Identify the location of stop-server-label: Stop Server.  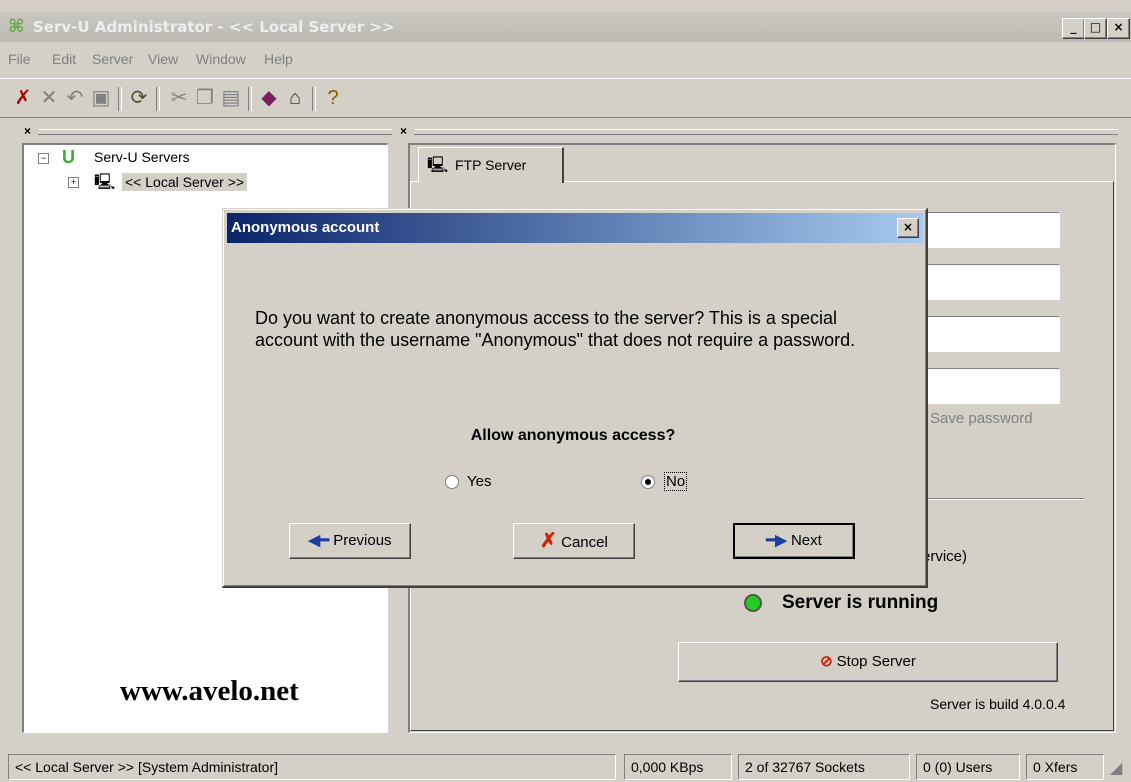
(876, 661).